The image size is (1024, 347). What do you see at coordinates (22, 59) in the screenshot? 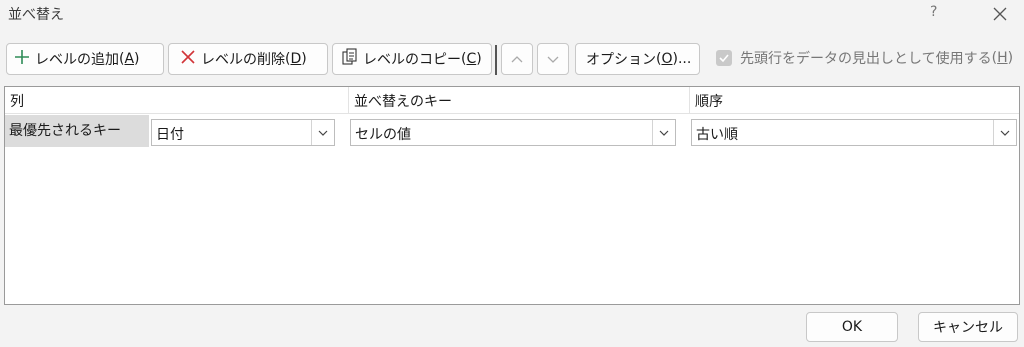
I see `plus-icon` at bounding box center [22, 59].